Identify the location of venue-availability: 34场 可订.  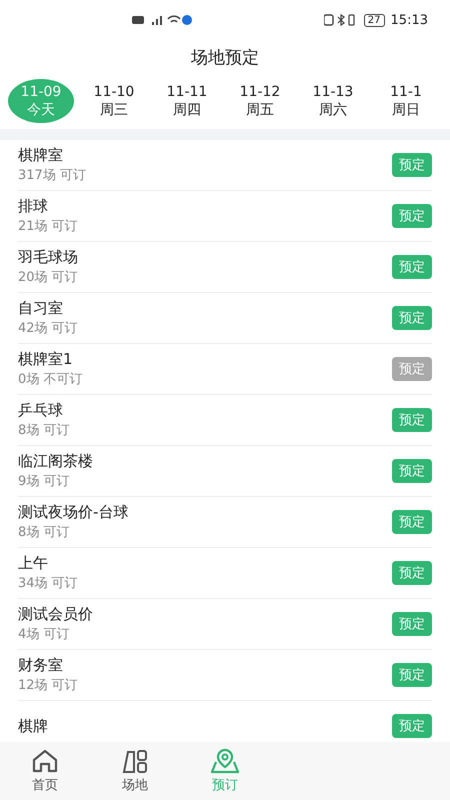
(48, 583).